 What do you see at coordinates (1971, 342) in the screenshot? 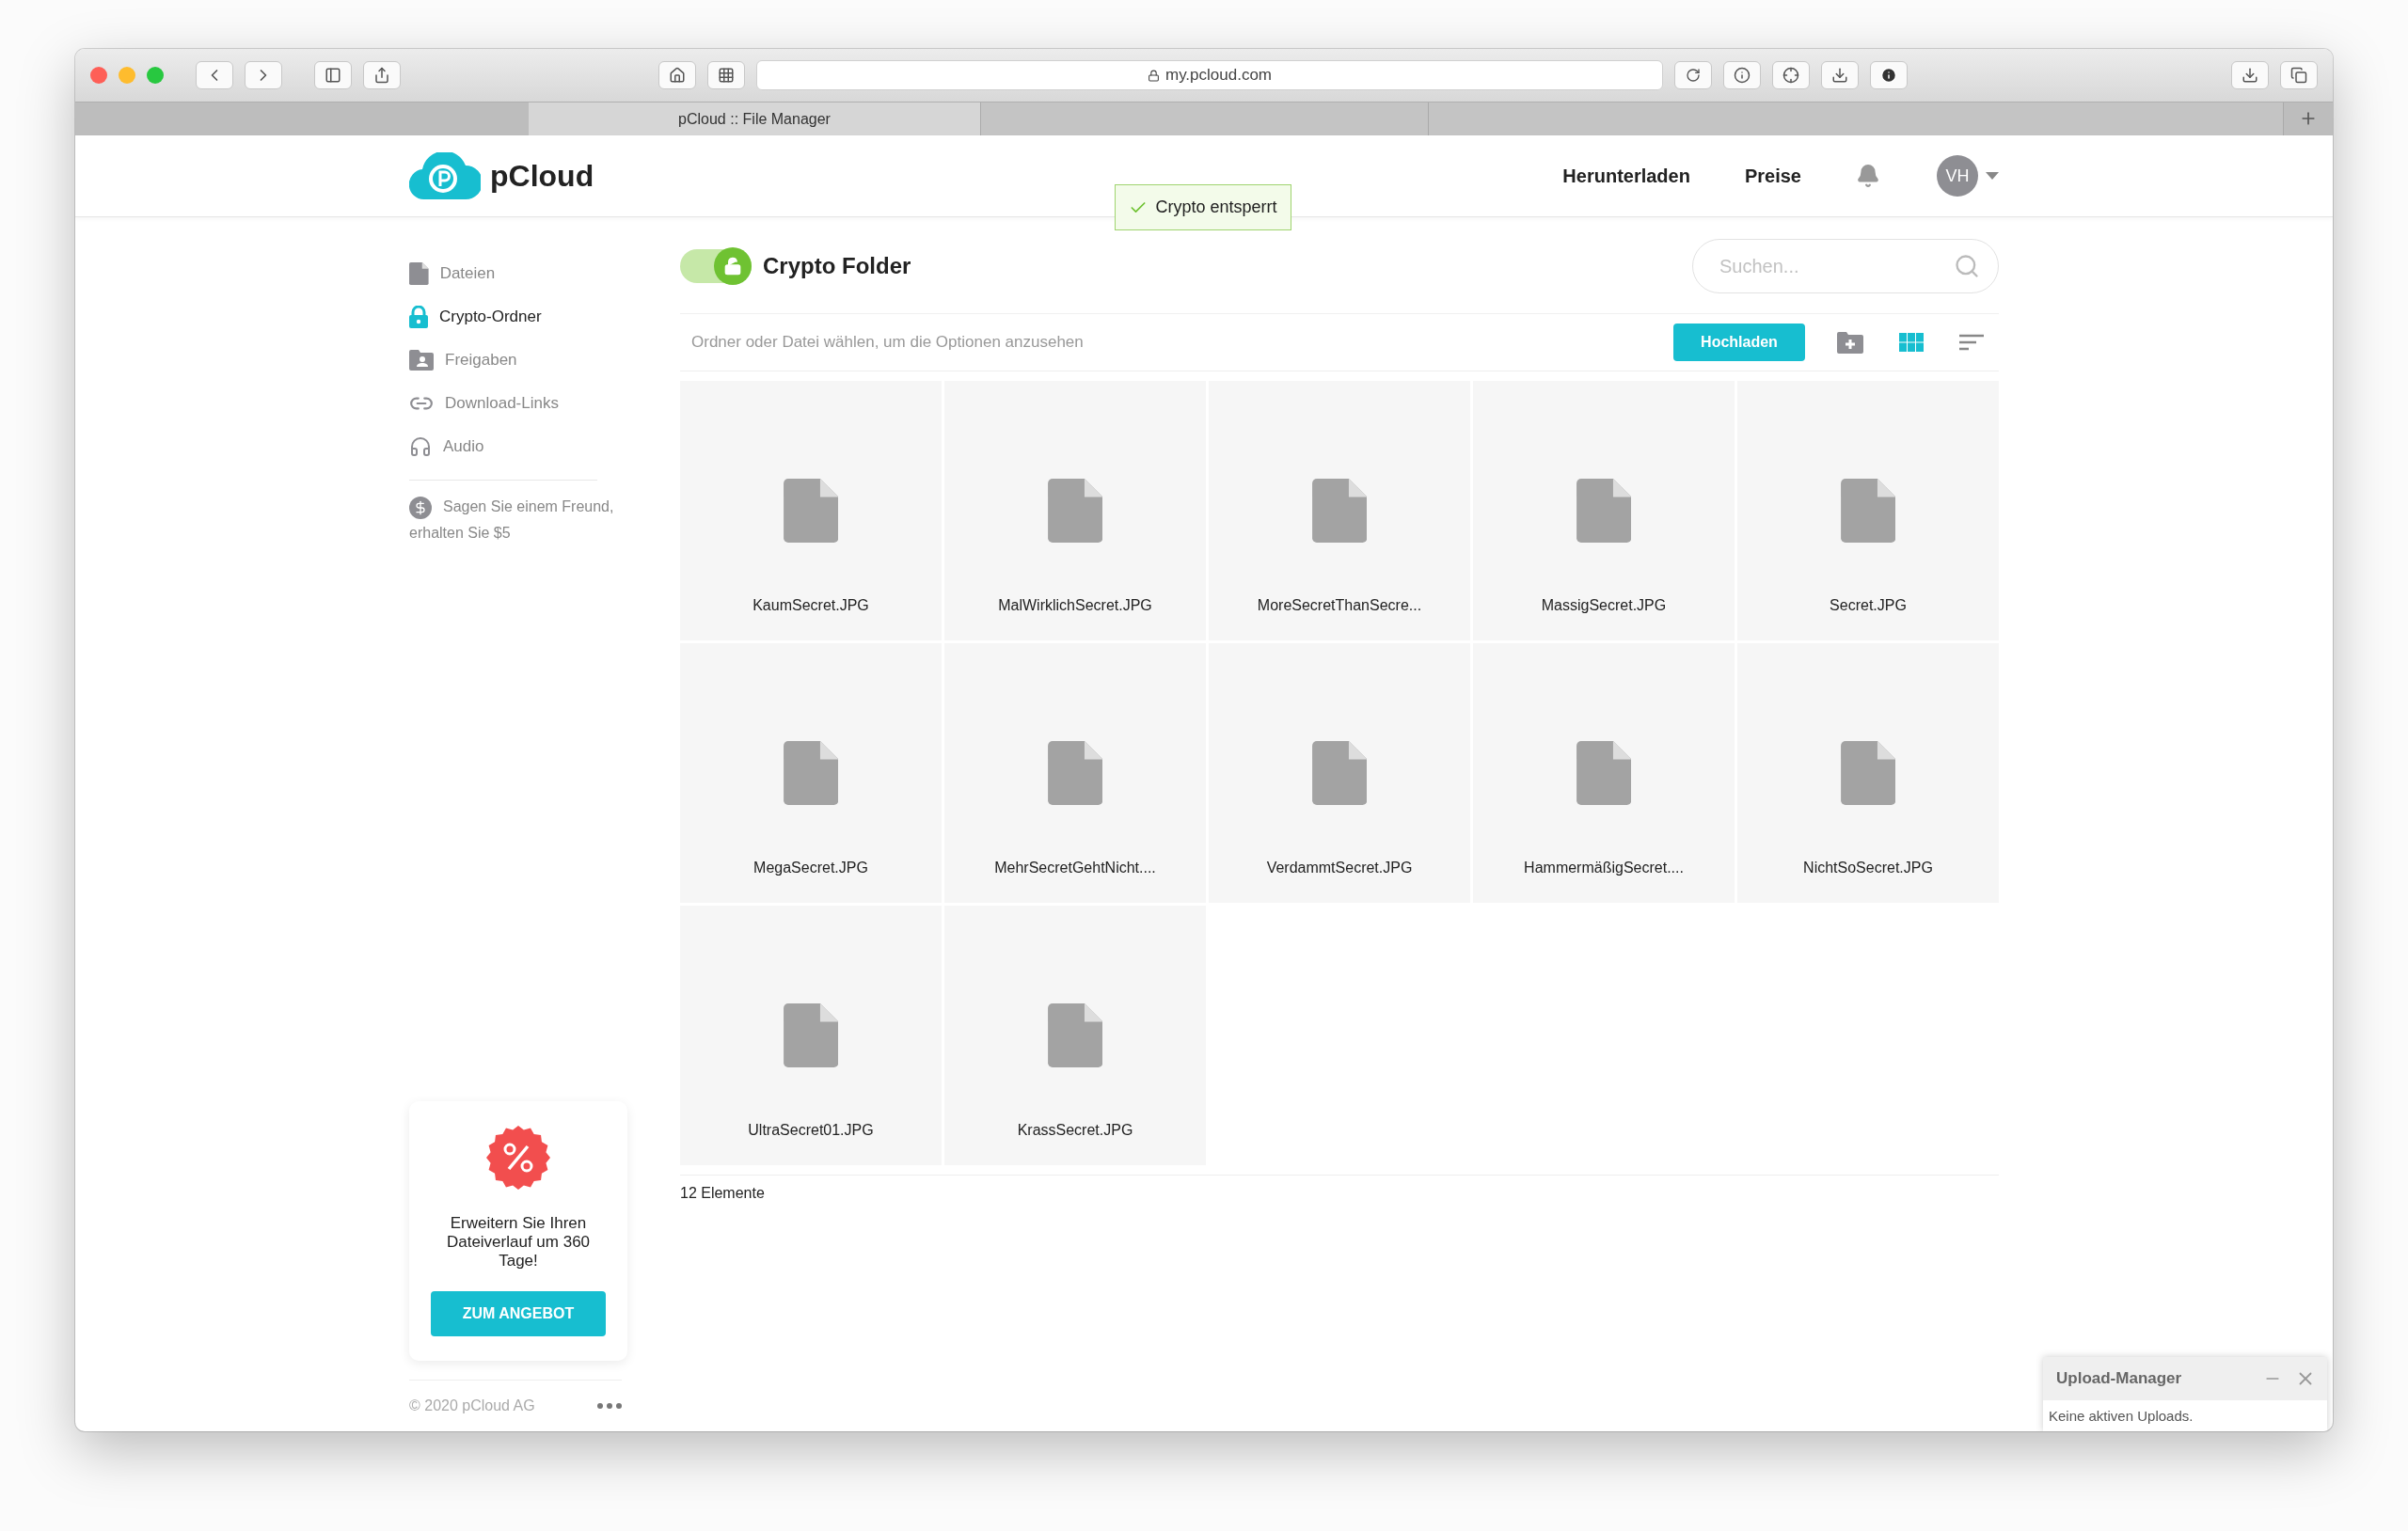
I see `sort-icon` at bounding box center [1971, 342].